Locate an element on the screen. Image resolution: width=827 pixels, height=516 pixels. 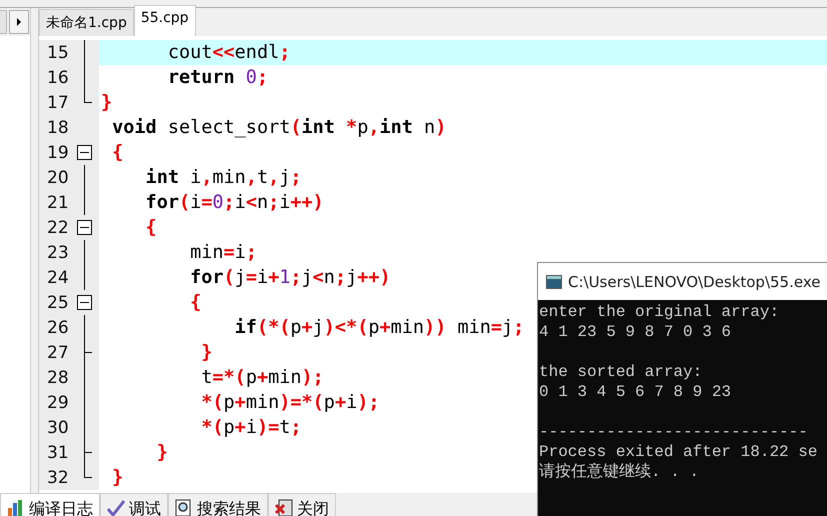
line-number: 29 is located at coordinates (58, 402).